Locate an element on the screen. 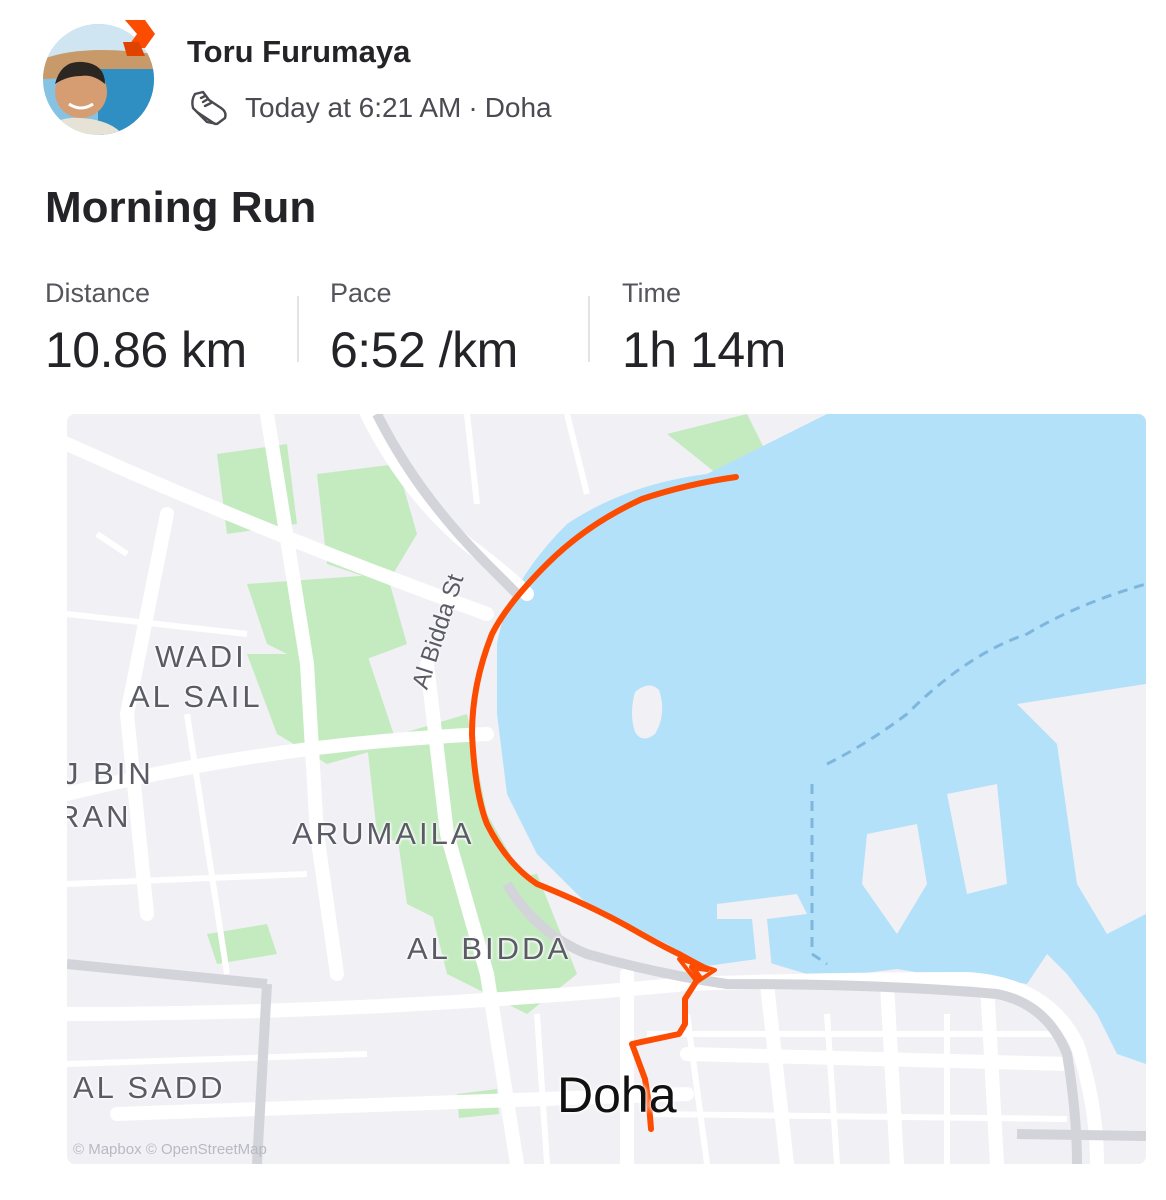 Image resolution: width=1166 pixels, height=1200 pixels. map-label-arumaila: ARUMAILA is located at coordinates (383, 833).